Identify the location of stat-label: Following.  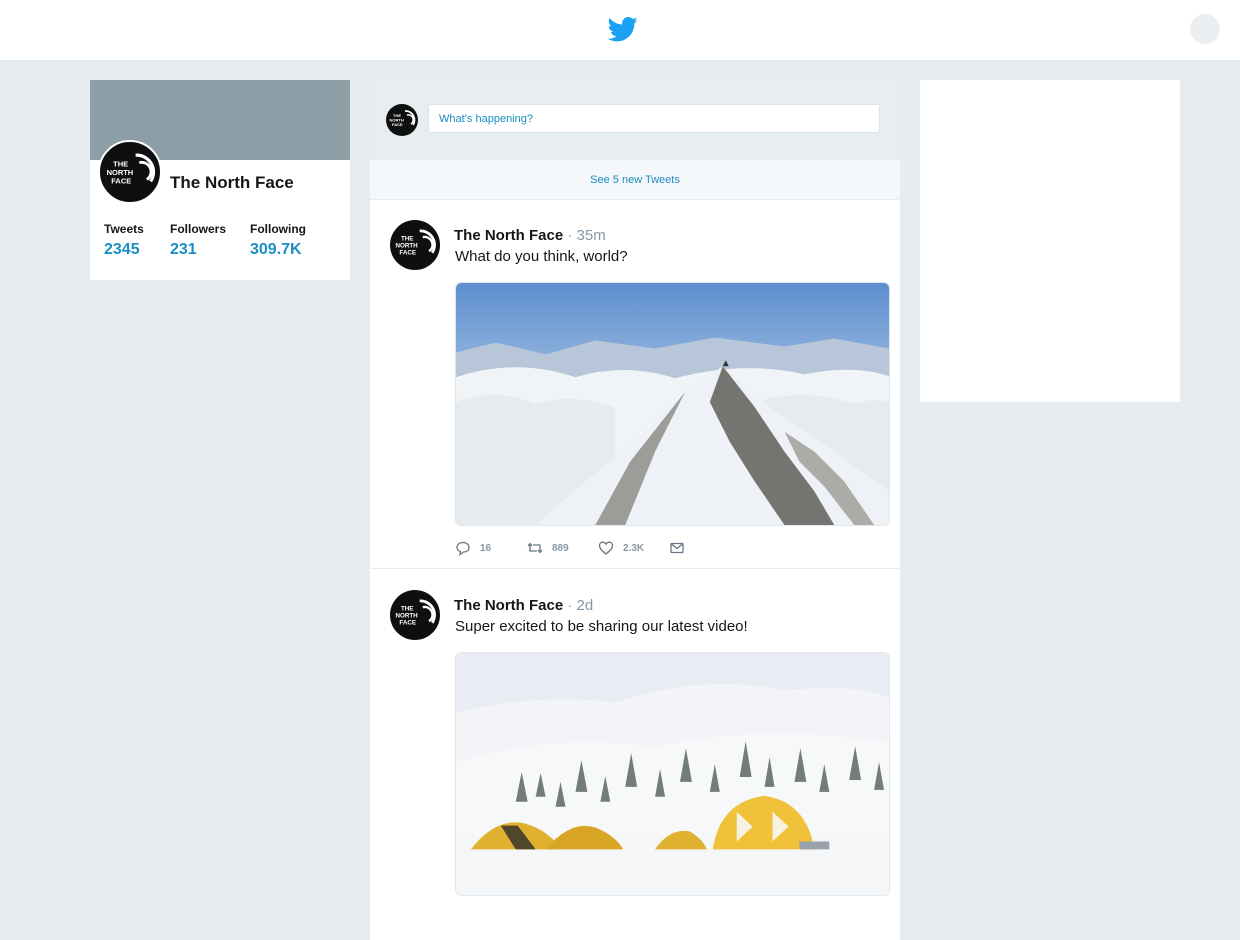
(278, 229).